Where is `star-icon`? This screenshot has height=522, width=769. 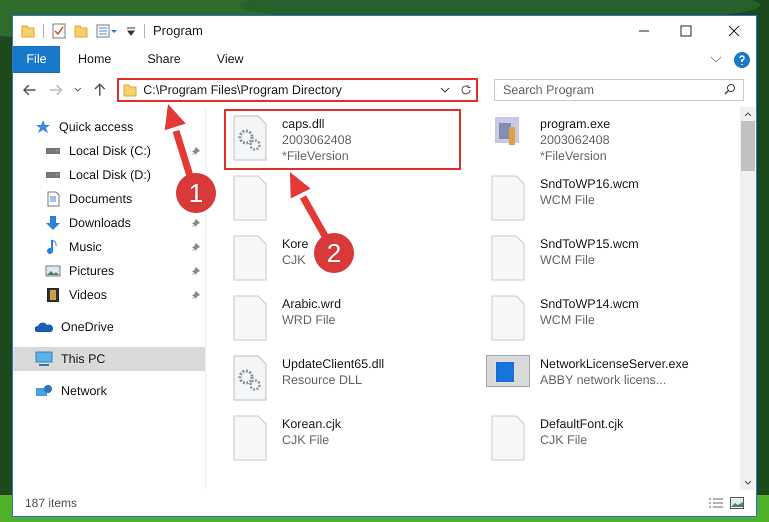
star-icon is located at coordinates (43, 127).